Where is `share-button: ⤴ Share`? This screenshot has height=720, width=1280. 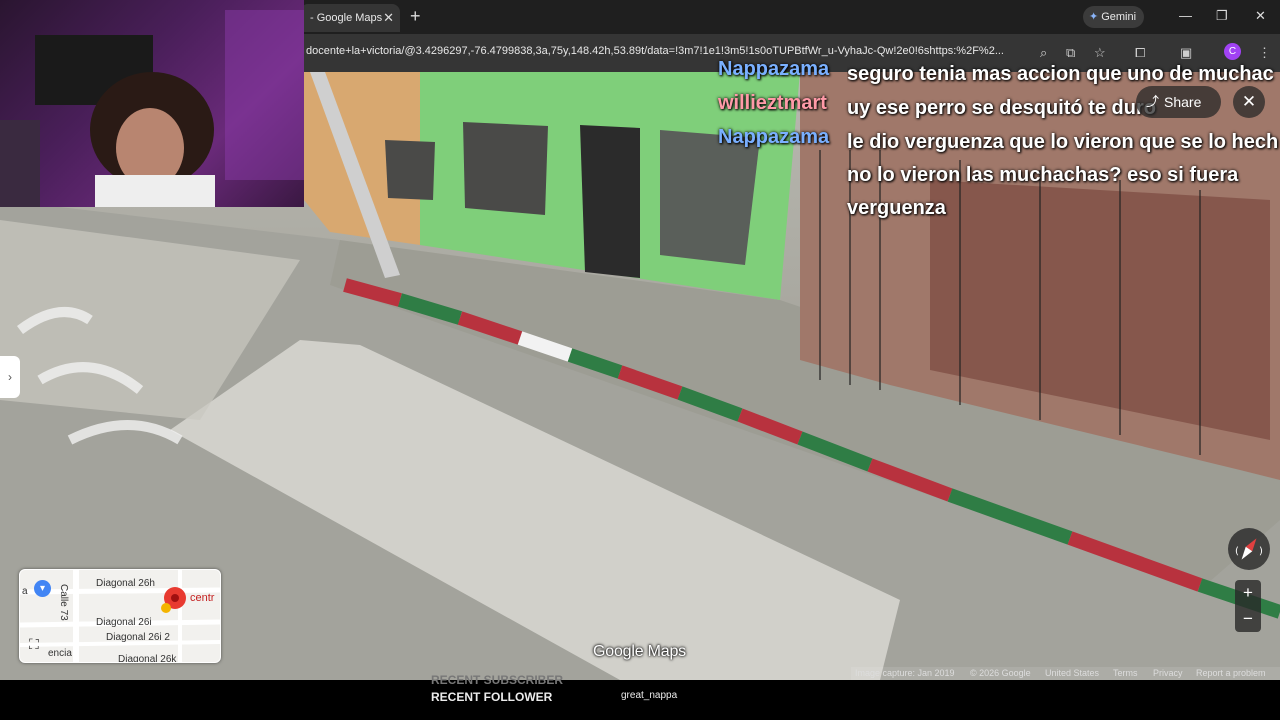 share-button: ⤴ Share is located at coordinates (1178, 102).